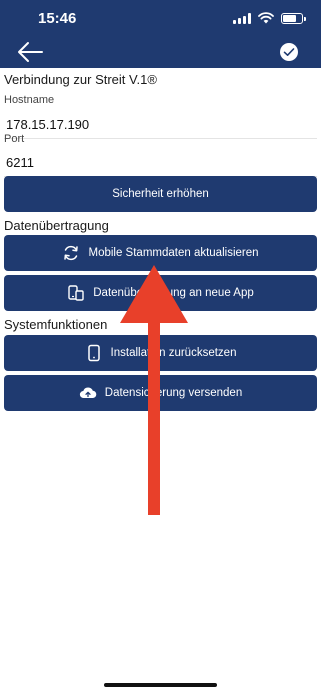  What do you see at coordinates (160, 34) in the screenshot?
I see `app-header: 15:46` at bounding box center [160, 34].